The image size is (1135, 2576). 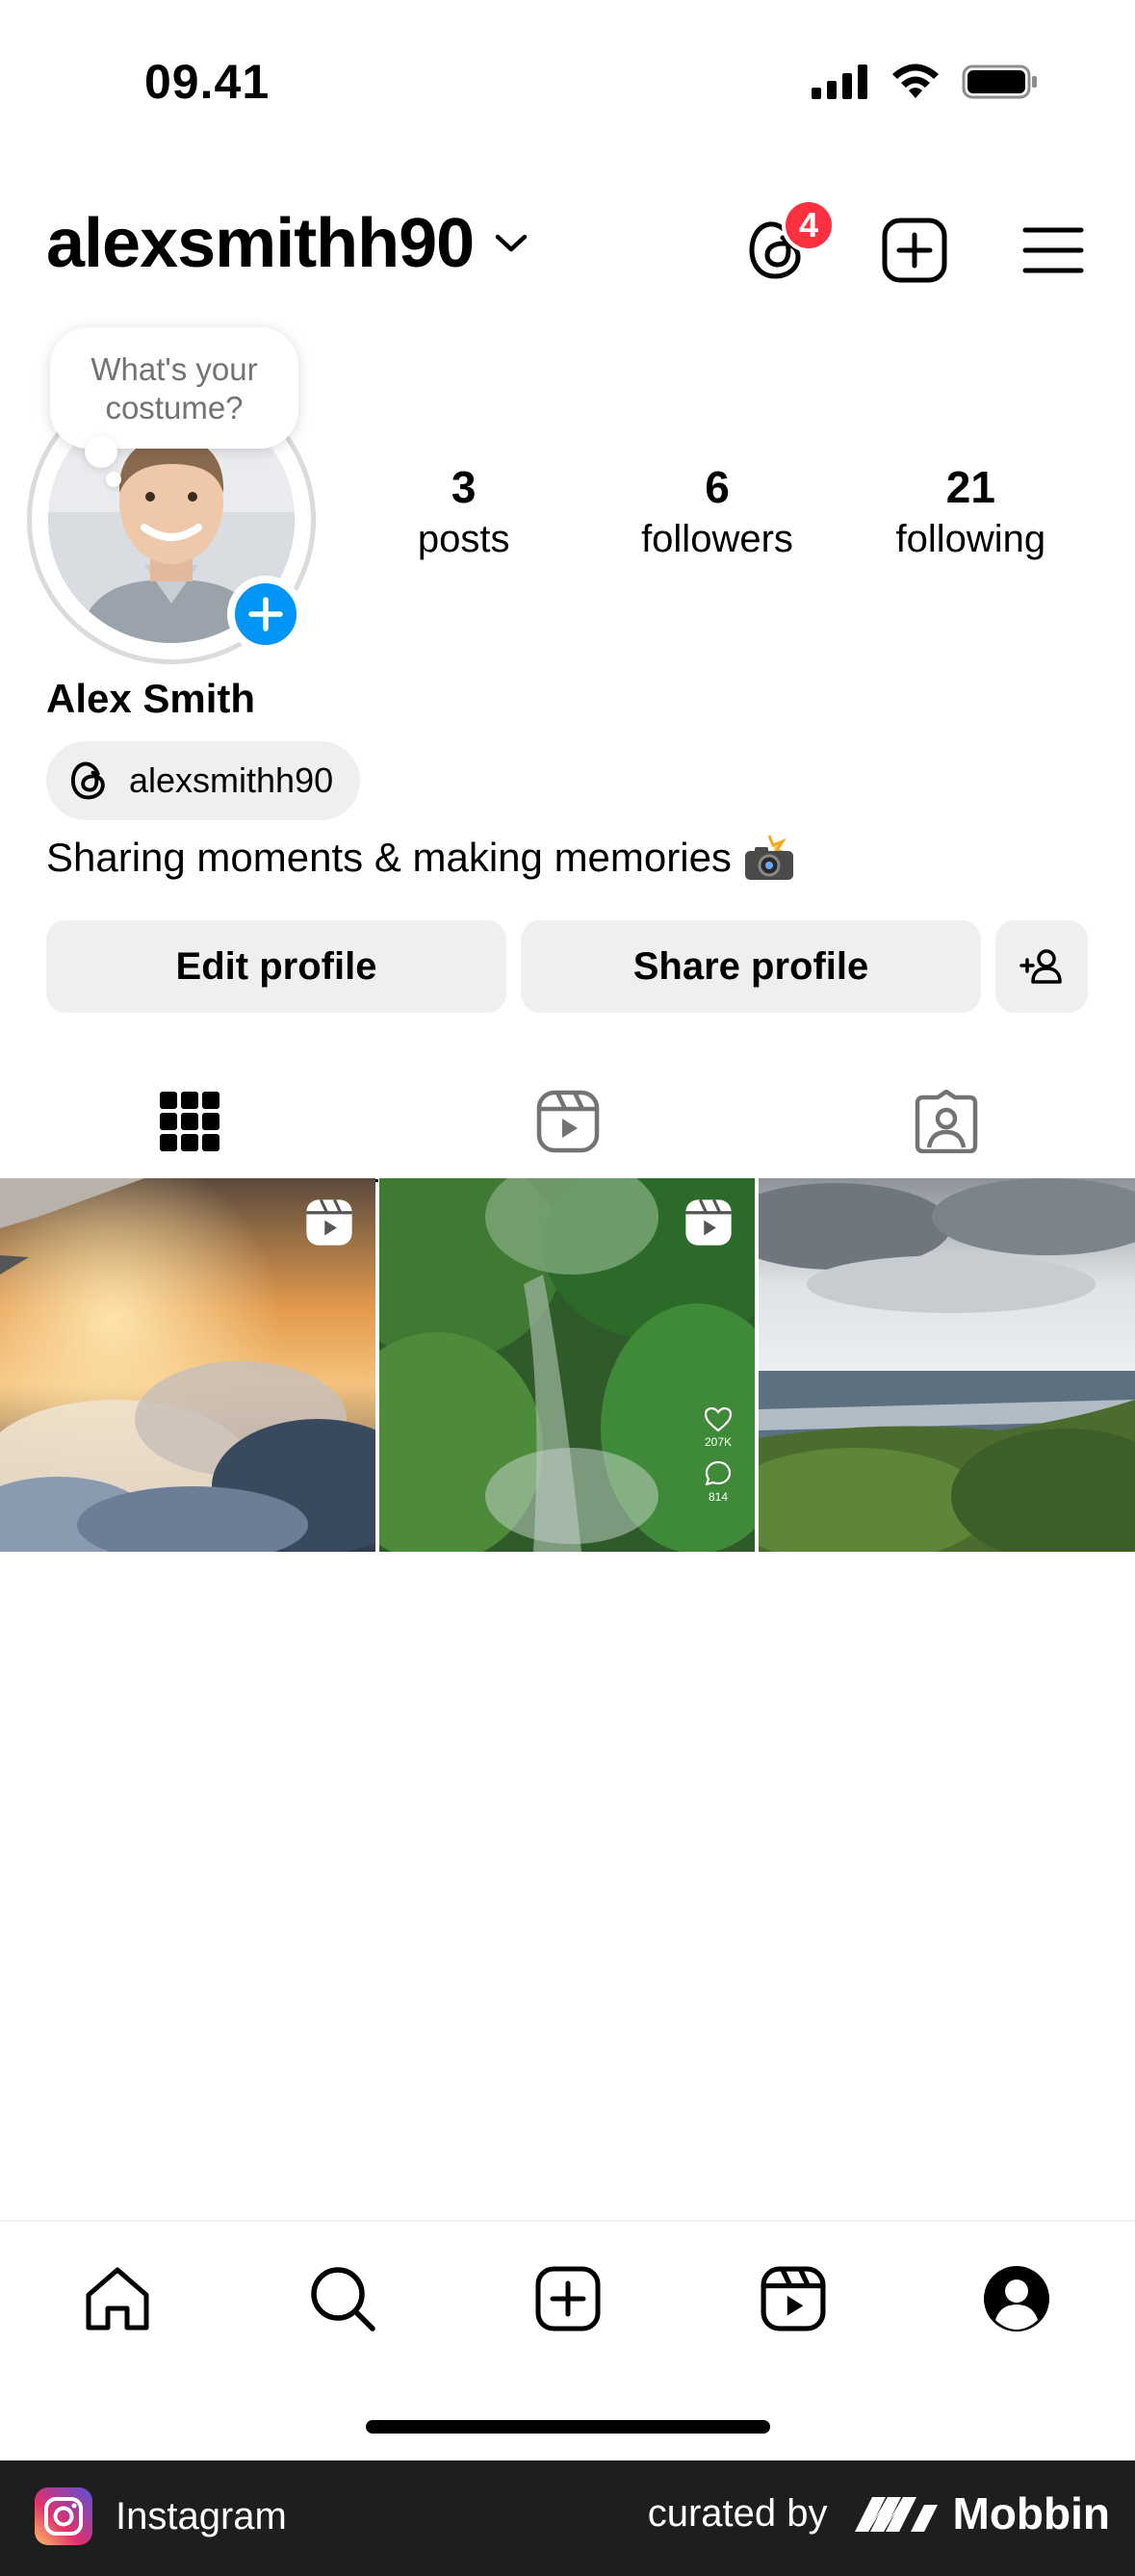 What do you see at coordinates (63, 2516) in the screenshot?
I see `instagram-logo-icon` at bounding box center [63, 2516].